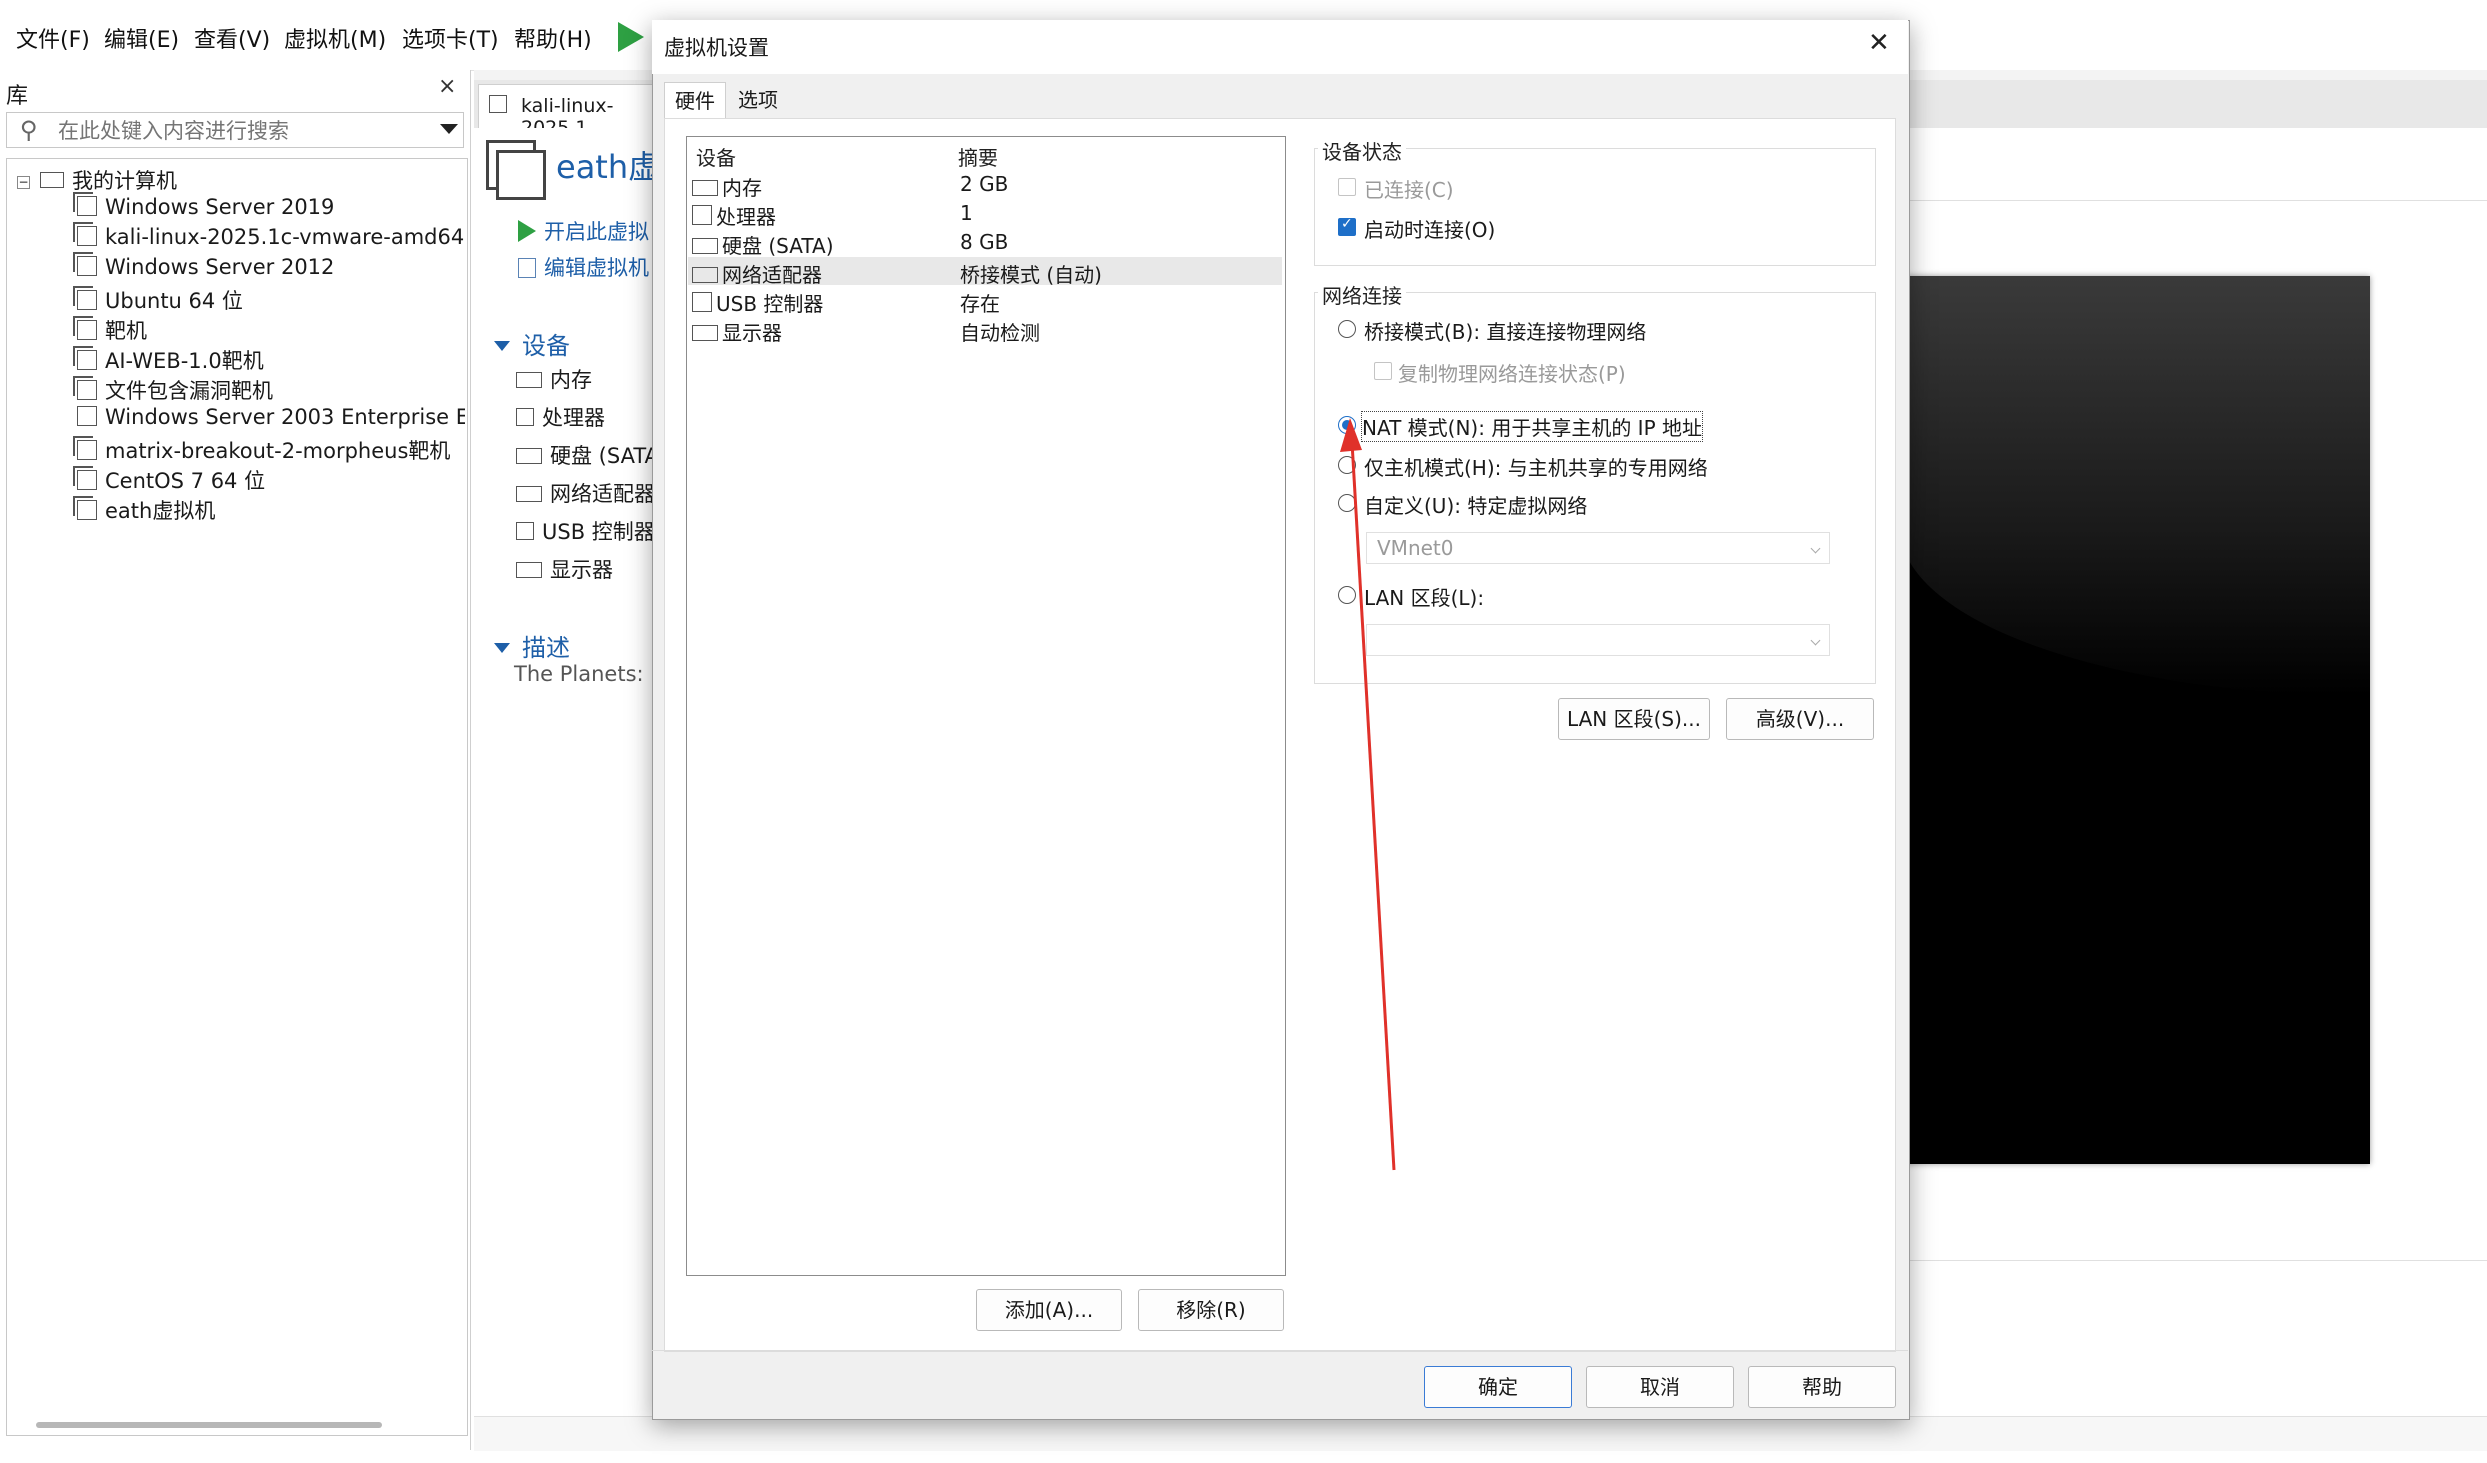  Describe the element at coordinates (1373, 806) in the screenshot. I see `annotation-arrow-line` at that location.